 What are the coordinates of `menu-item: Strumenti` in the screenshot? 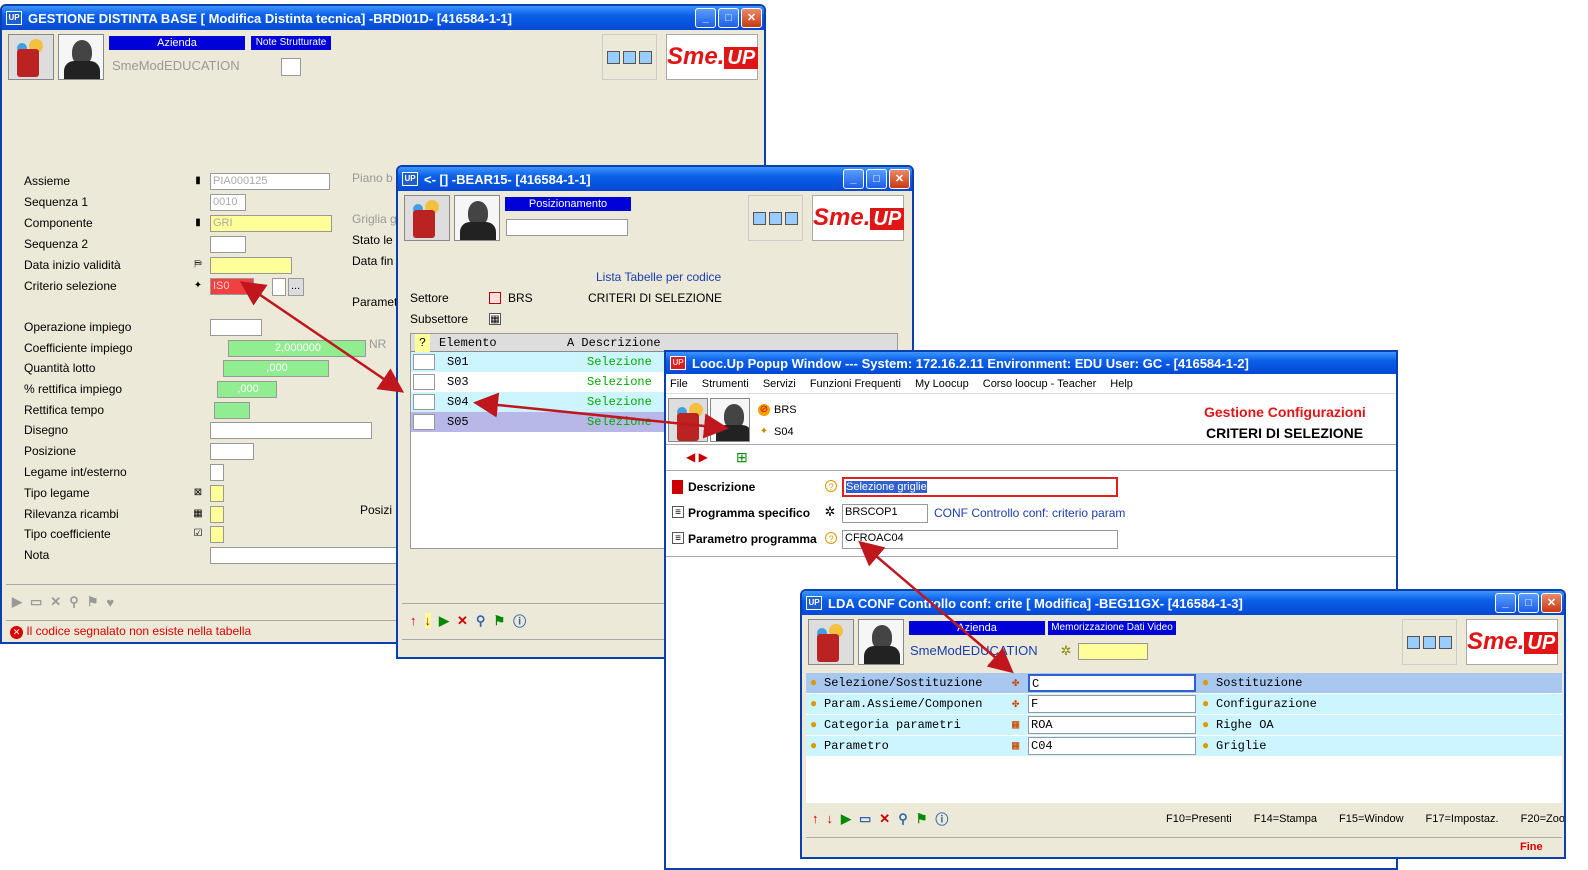 It's located at (725, 384).